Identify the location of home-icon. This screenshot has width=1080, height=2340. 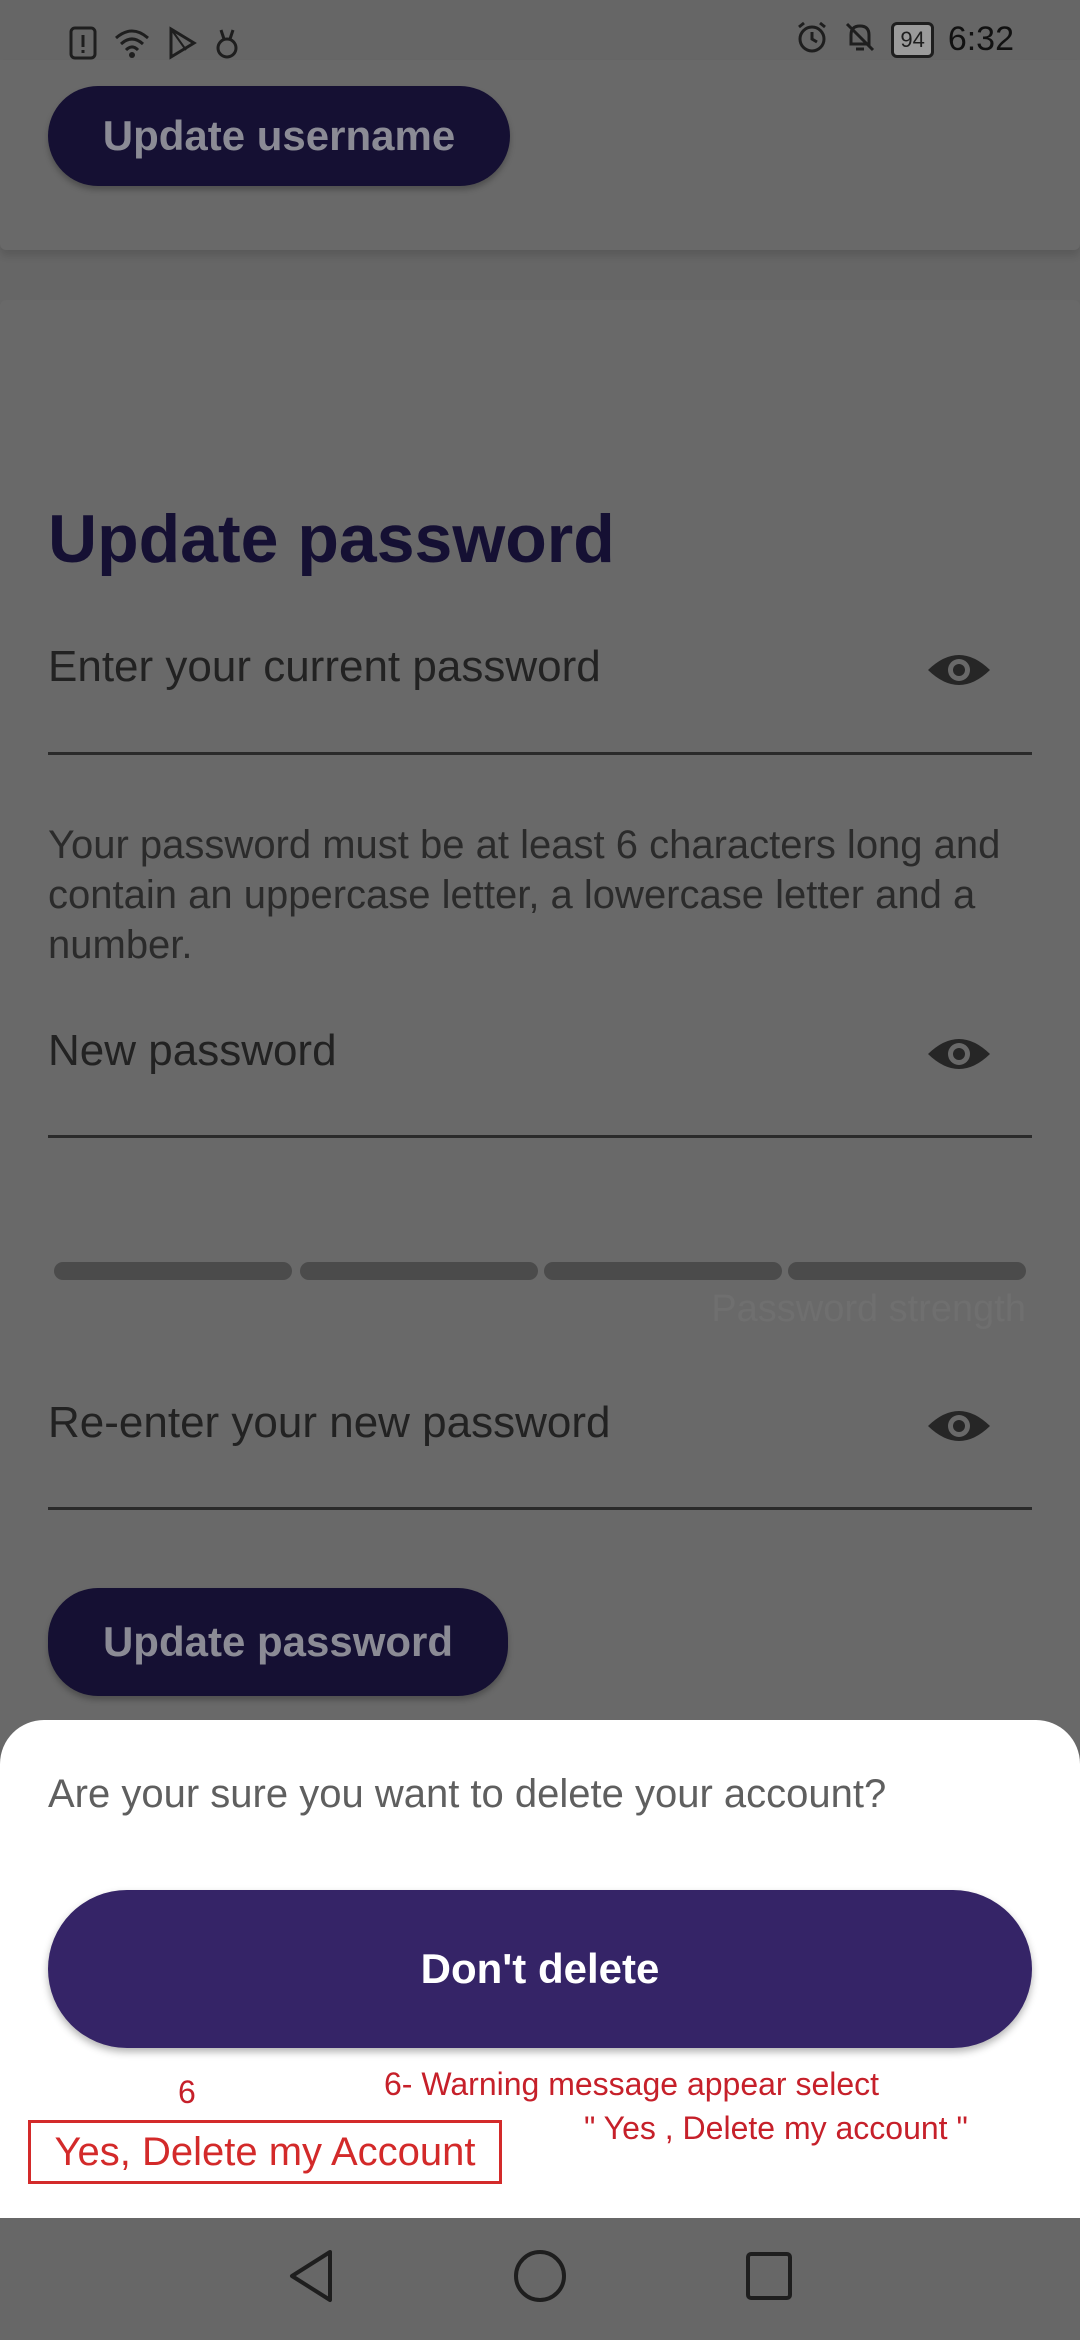
(540, 2278).